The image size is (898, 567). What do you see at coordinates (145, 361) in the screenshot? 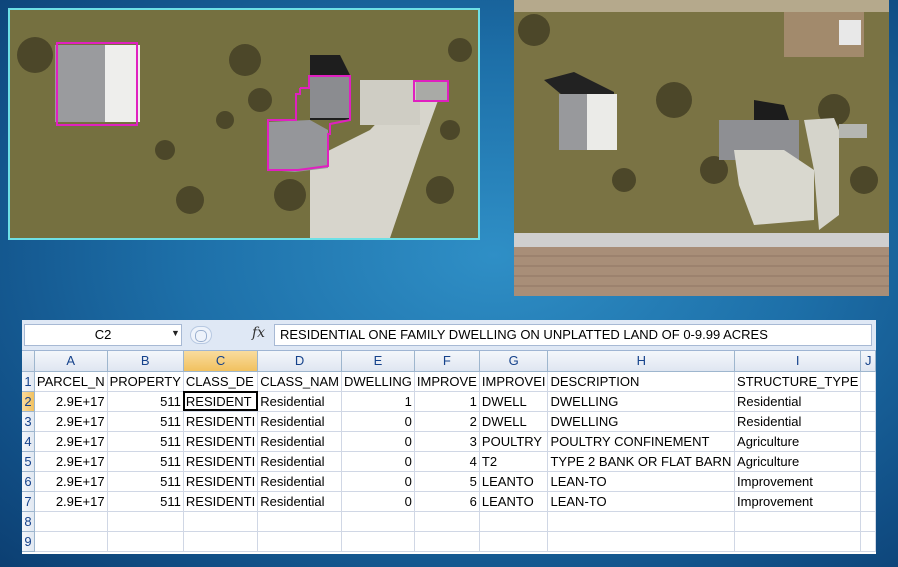
I see `column-header: B` at bounding box center [145, 361].